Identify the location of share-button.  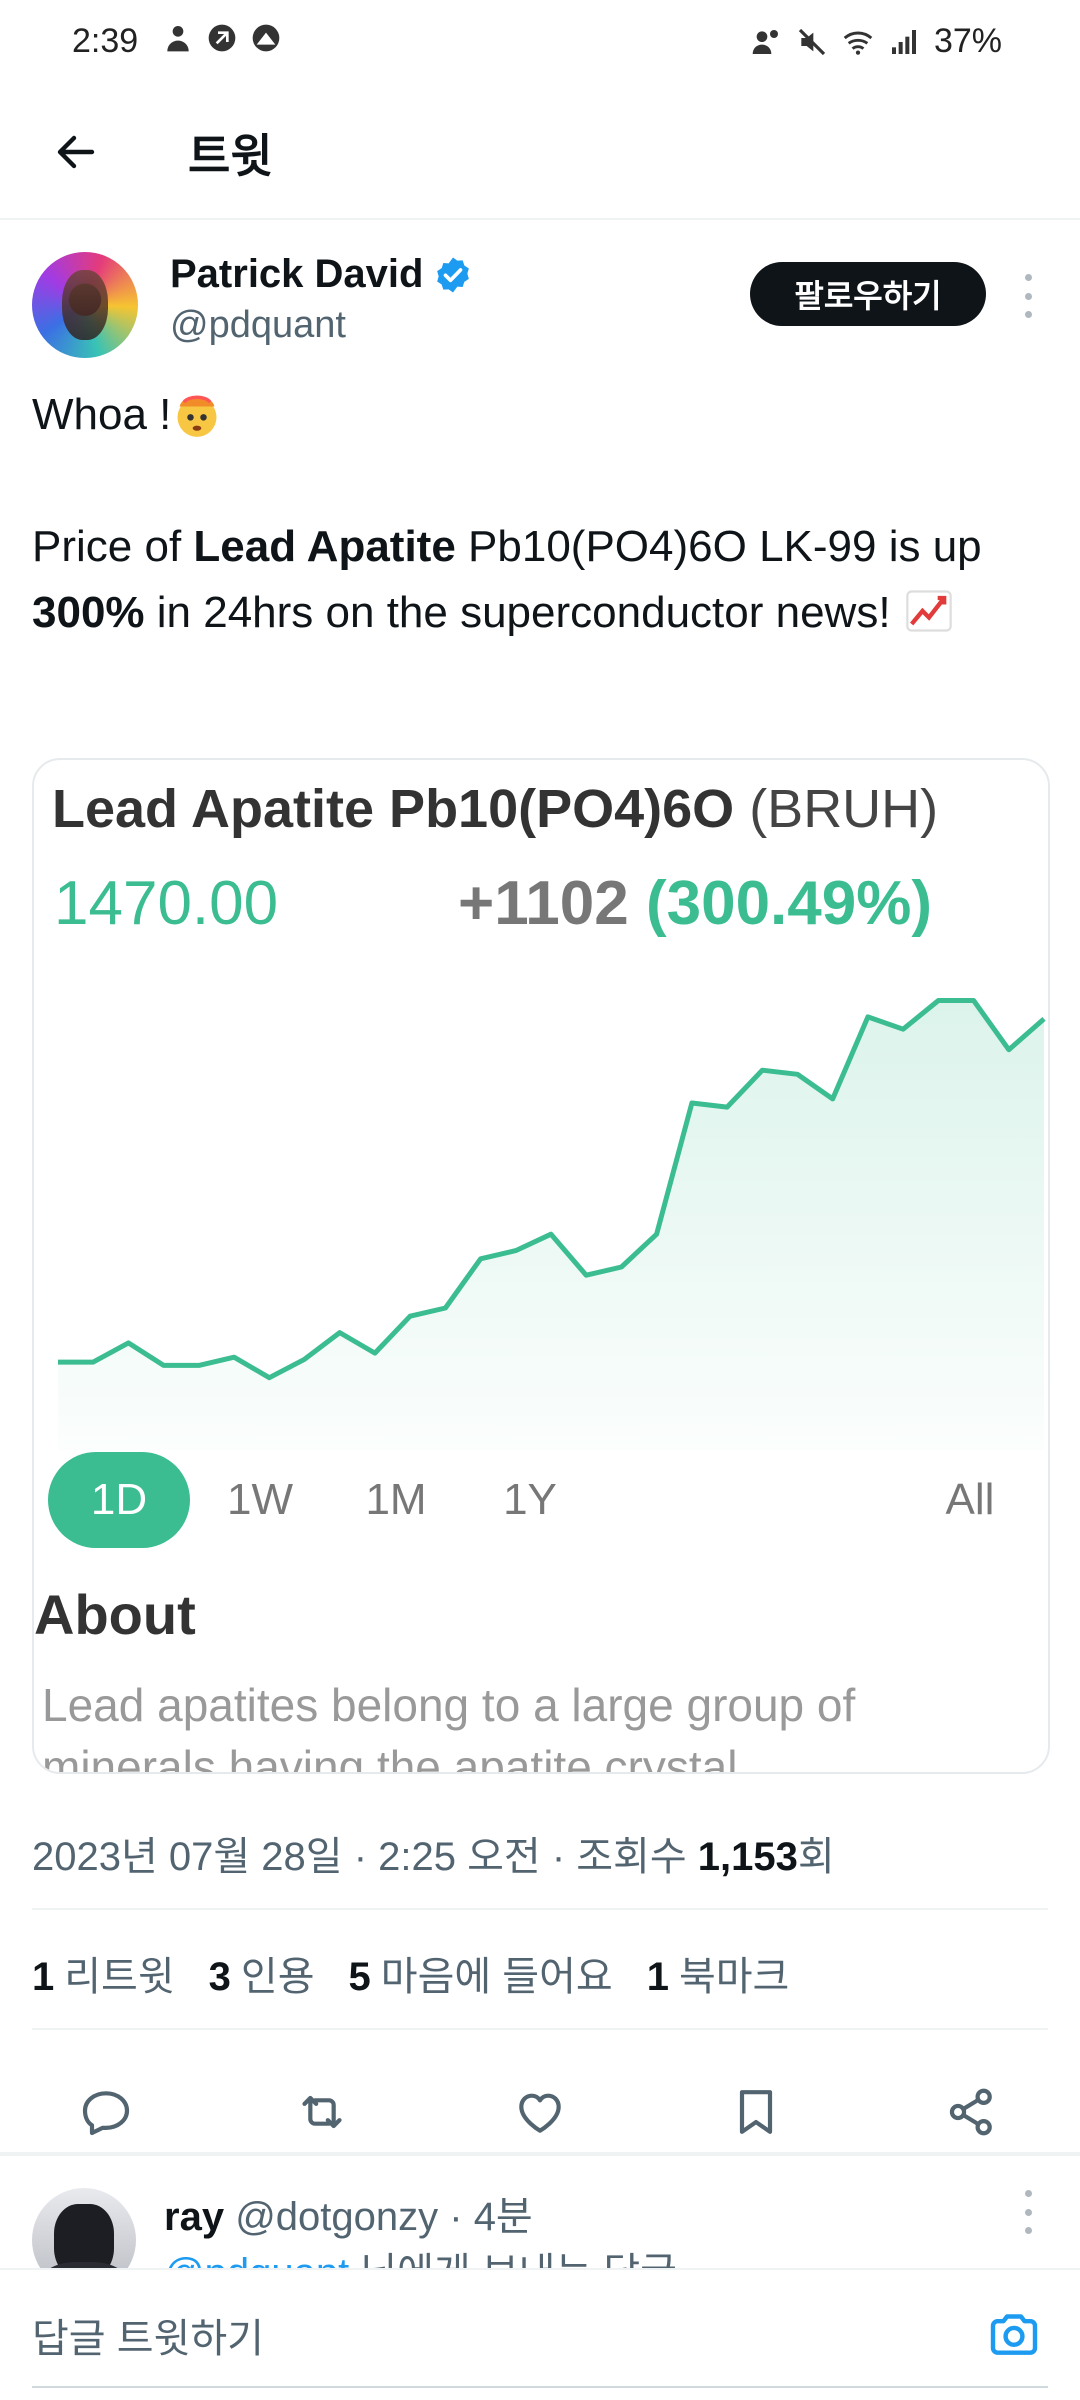
(972, 2112).